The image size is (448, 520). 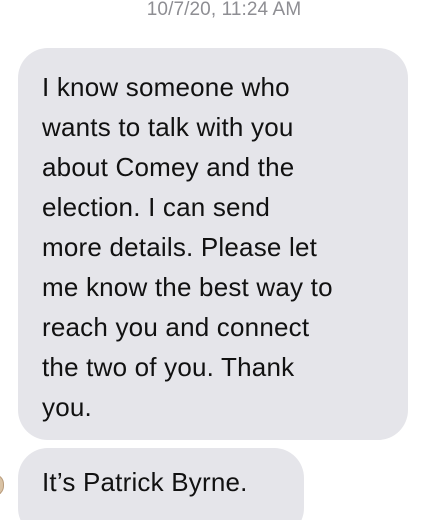 What do you see at coordinates (2, 485) in the screenshot?
I see `sender-avatar` at bounding box center [2, 485].